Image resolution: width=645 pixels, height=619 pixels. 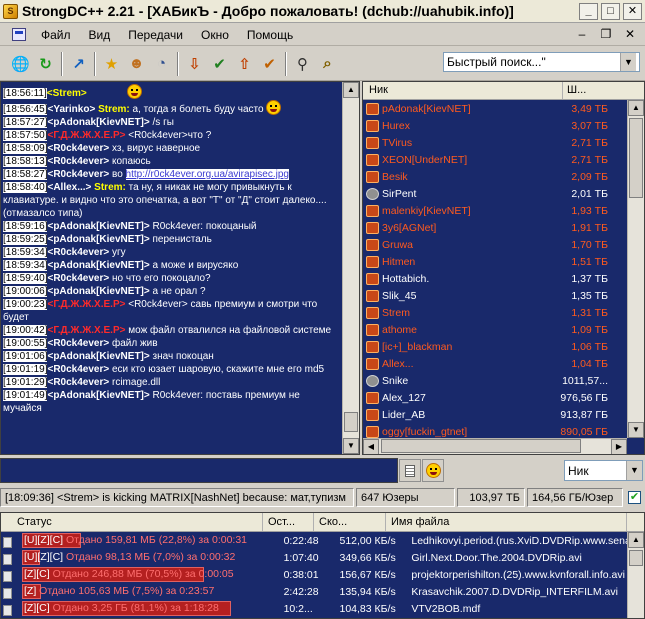 What do you see at coordinates (503, 312) in the screenshot?
I see `user-row: Strem 1,31 ТБ` at bounding box center [503, 312].